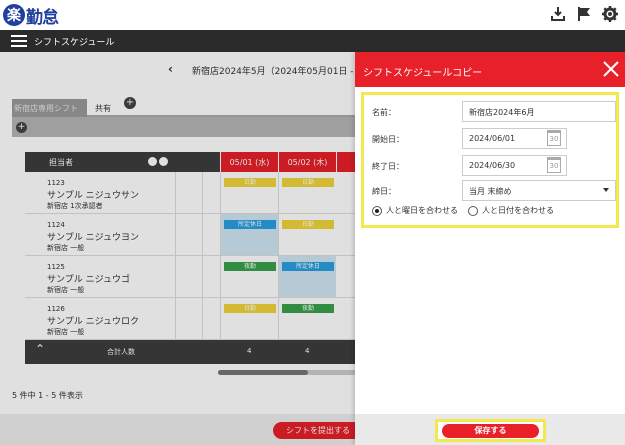 The image size is (625, 445). I want to click on horizontal-scrollbar, so click(288, 372).